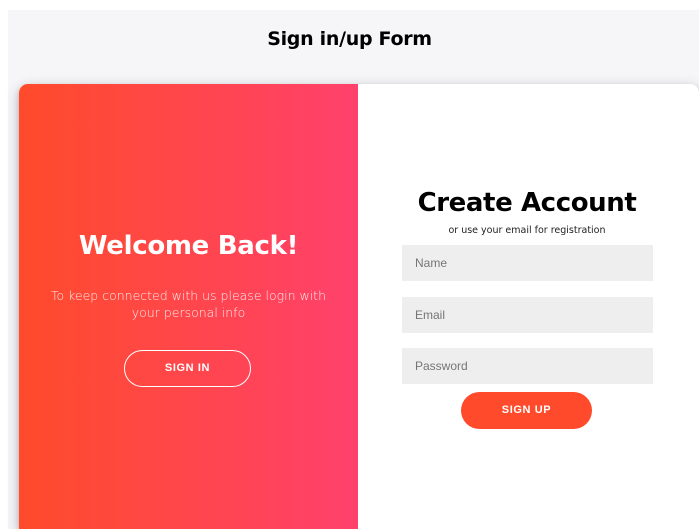 This screenshot has width=699, height=529. I want to click on sign-in-button: SIGN IN, so click(187, 368).